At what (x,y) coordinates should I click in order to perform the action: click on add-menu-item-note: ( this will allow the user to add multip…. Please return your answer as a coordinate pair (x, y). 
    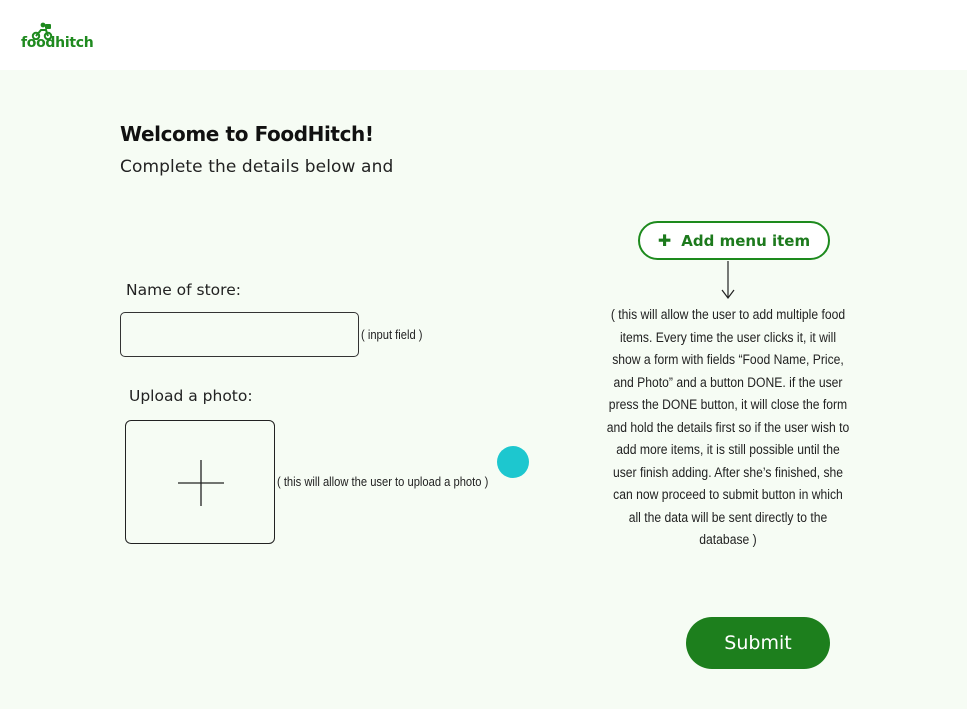
    Looking at the image, I should click on (728, 427).